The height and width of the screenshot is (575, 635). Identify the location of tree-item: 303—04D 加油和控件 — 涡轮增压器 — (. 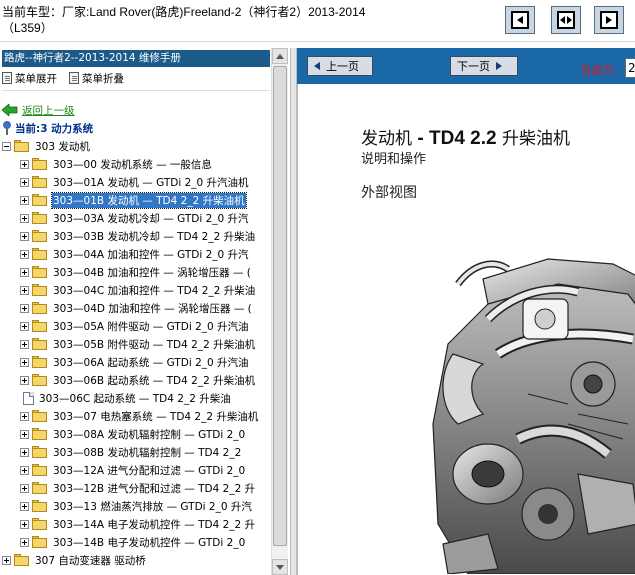
(136, 308).